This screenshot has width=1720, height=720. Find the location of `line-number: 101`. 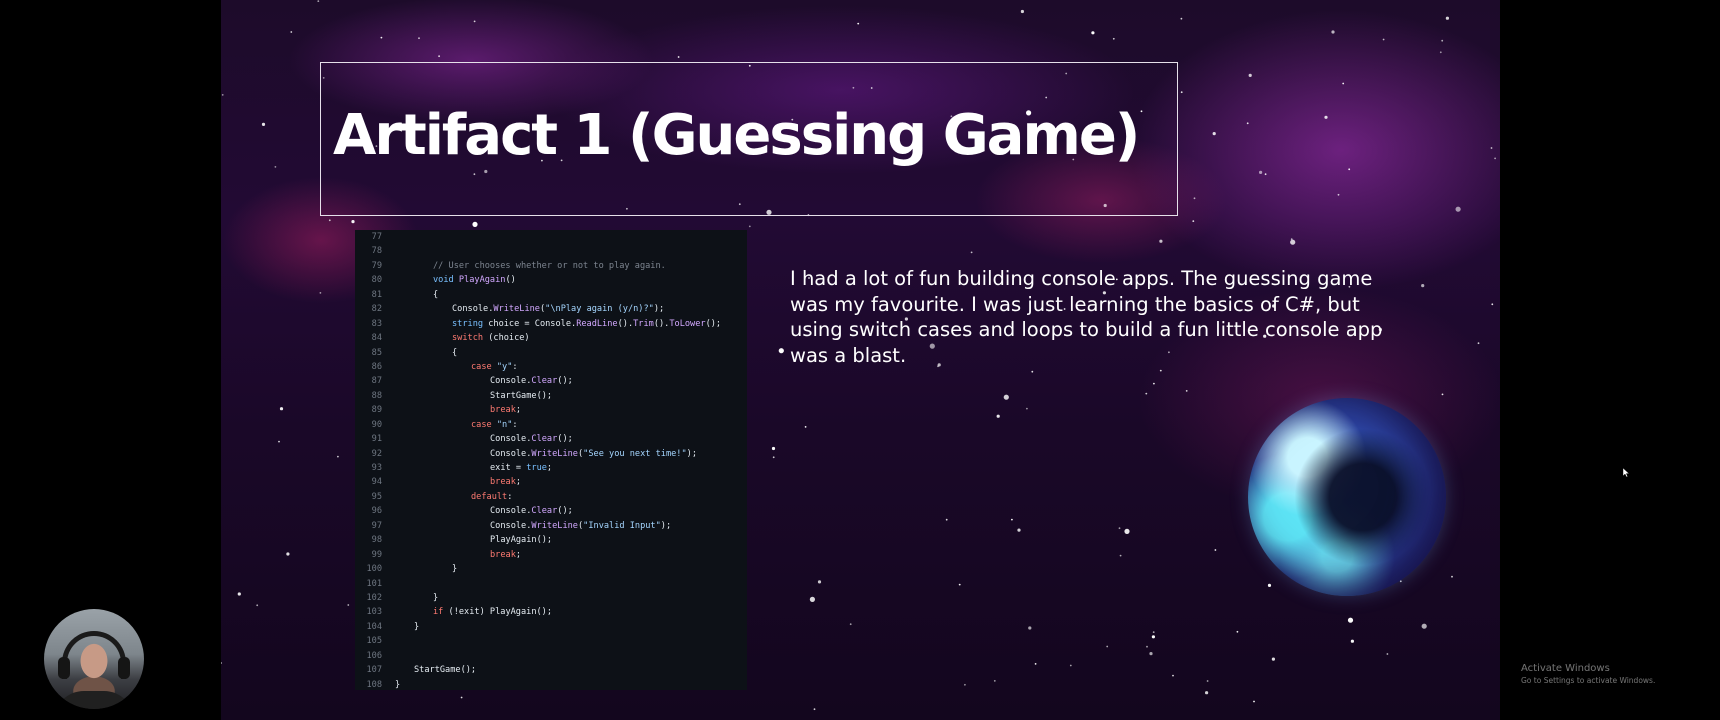

line-number: 101 is located at coordinates (374, 583).